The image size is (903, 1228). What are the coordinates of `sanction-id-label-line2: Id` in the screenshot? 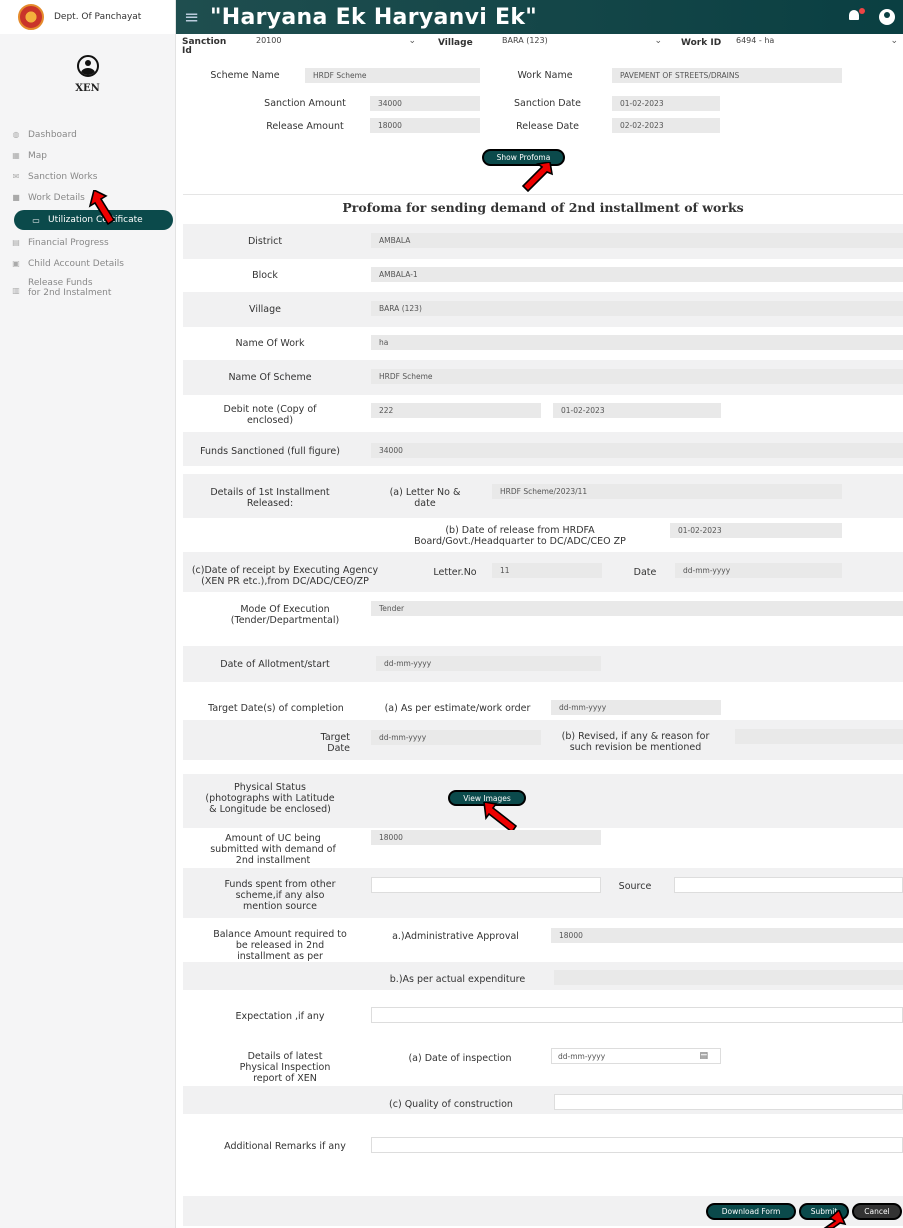 It's located at (187, 51).